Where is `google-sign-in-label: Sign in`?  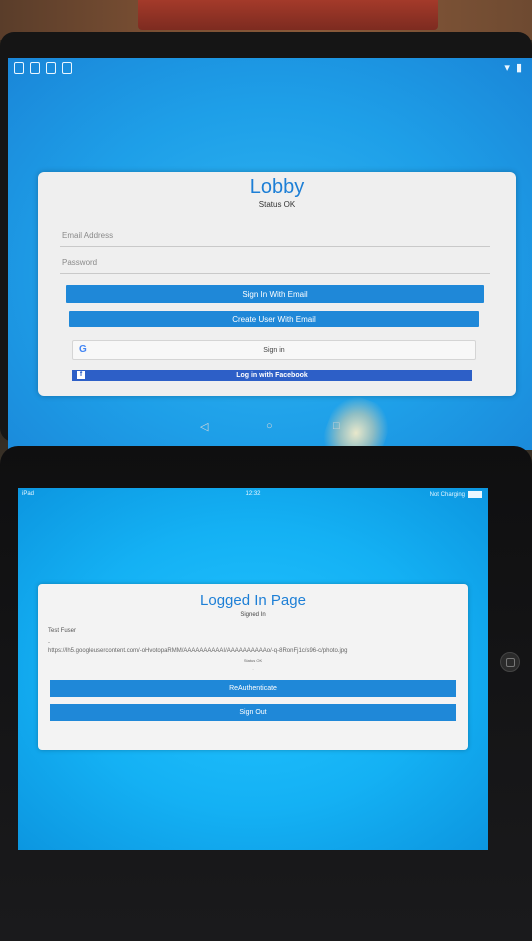
google-sign-in-label: Sign in is located at coordinates (274, 350).